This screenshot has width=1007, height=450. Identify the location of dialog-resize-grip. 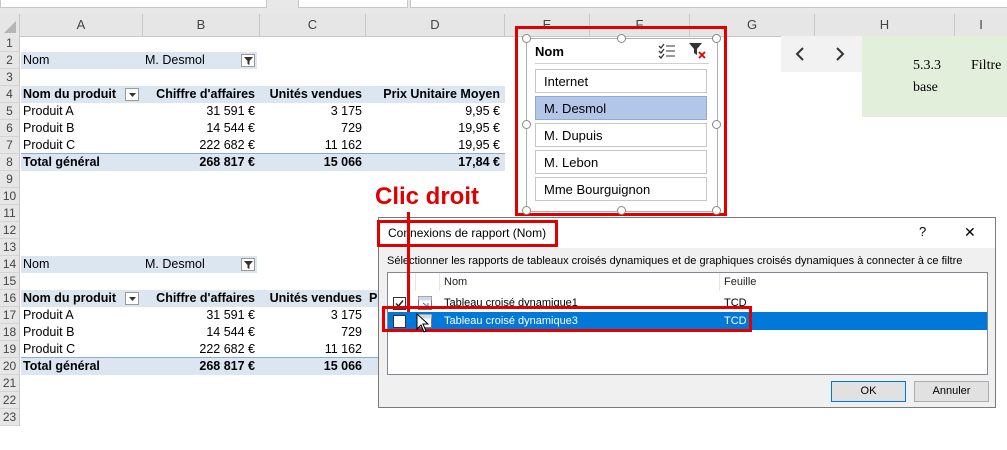
(991, 400).